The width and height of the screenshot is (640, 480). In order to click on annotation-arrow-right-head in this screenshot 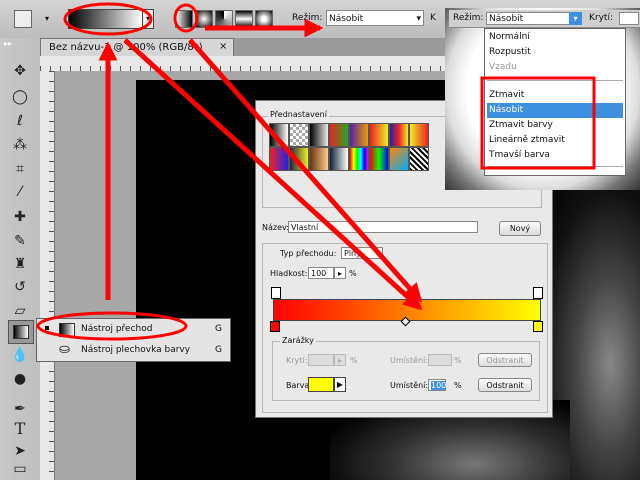, I will do `click(314, 28)`.